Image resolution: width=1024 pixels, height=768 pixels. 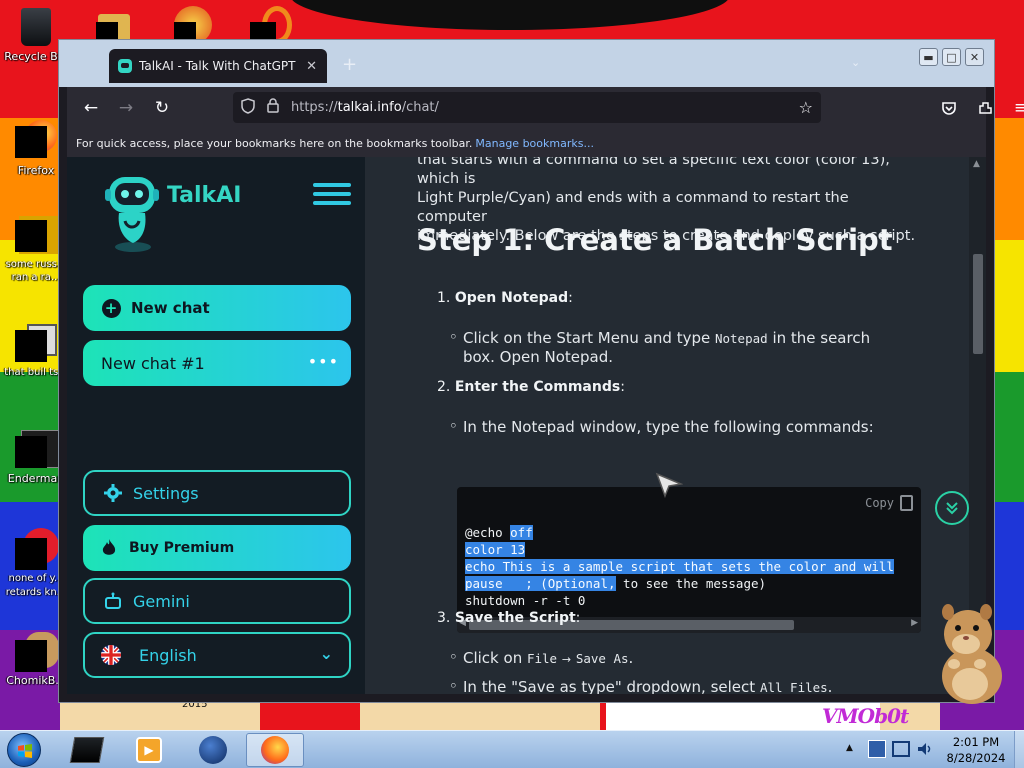 What do you see at coordinates (906, 503) in the screenshot?
I see `copy-icon` at bounding box center [906, 503].